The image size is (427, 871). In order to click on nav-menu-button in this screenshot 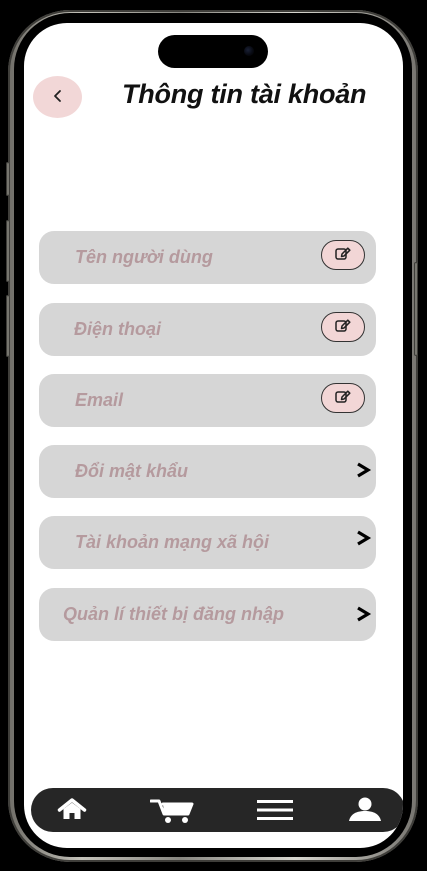, I will do `click(275, 810)`.